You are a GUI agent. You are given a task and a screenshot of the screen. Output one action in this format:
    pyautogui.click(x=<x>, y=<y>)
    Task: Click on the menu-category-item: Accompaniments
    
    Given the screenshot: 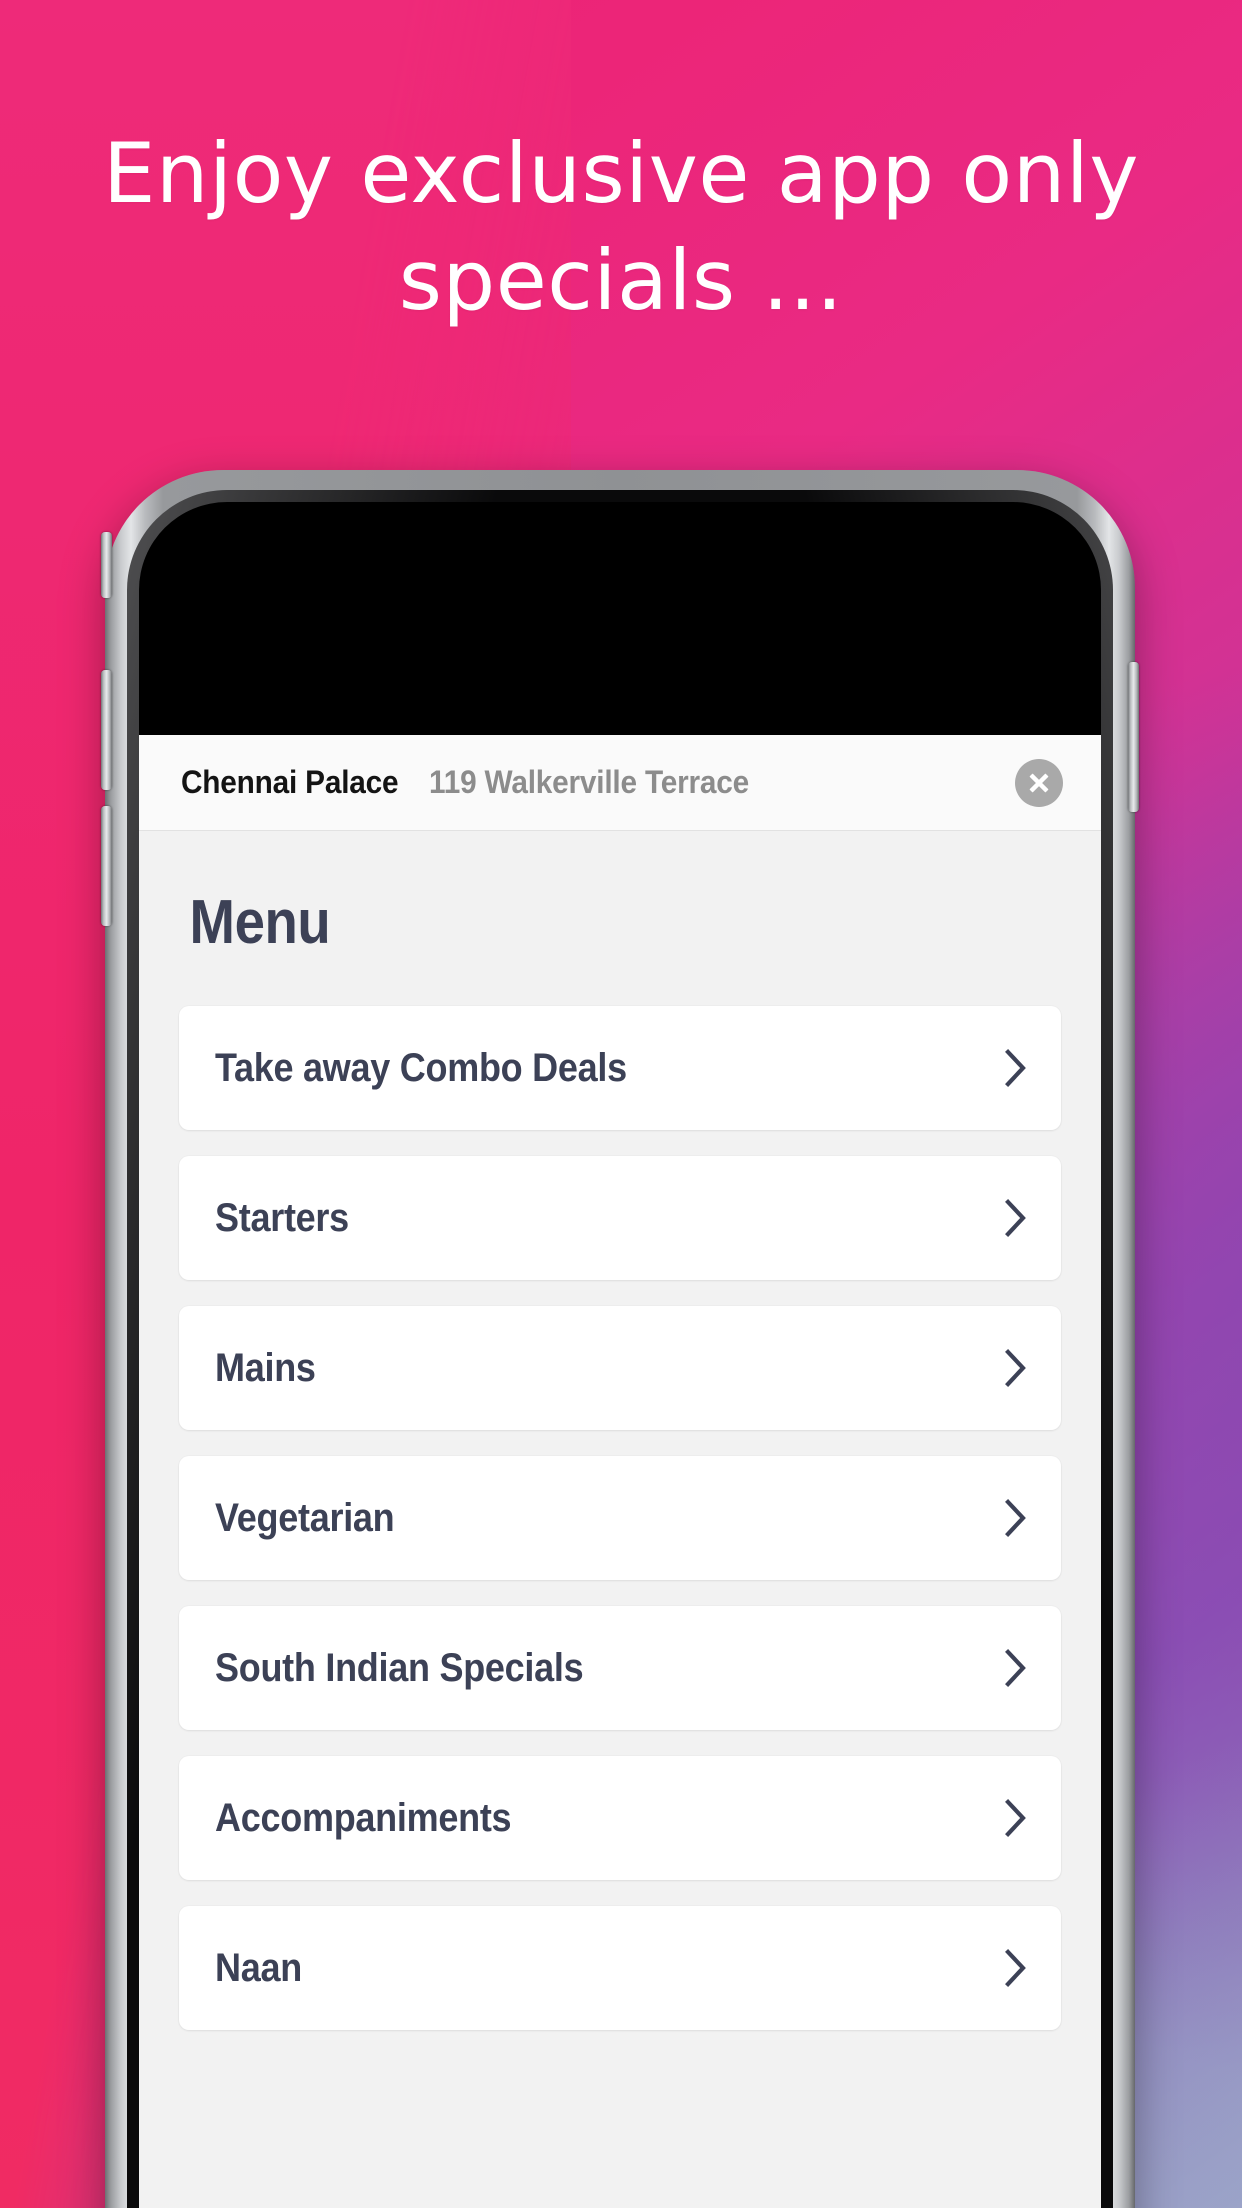 What is the action you would take?
    pyautogui.click(x=620, y=1818)
    